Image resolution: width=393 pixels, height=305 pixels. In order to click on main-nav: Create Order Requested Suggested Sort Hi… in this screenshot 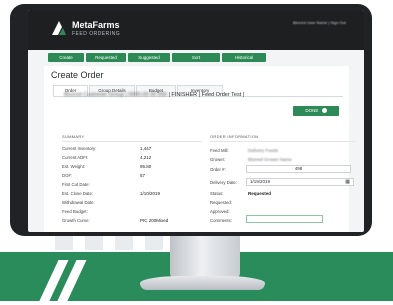, I will do `click(157, 61)`.